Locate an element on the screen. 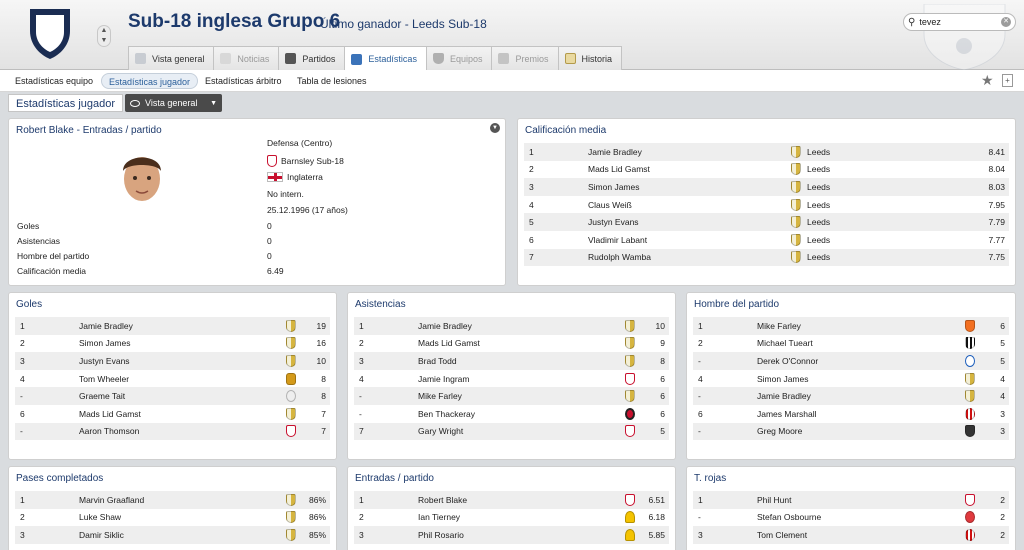 The width and height of the screenshot is (1024, 550). tab-noticias: Noticias is located at coordinates (246, 58).